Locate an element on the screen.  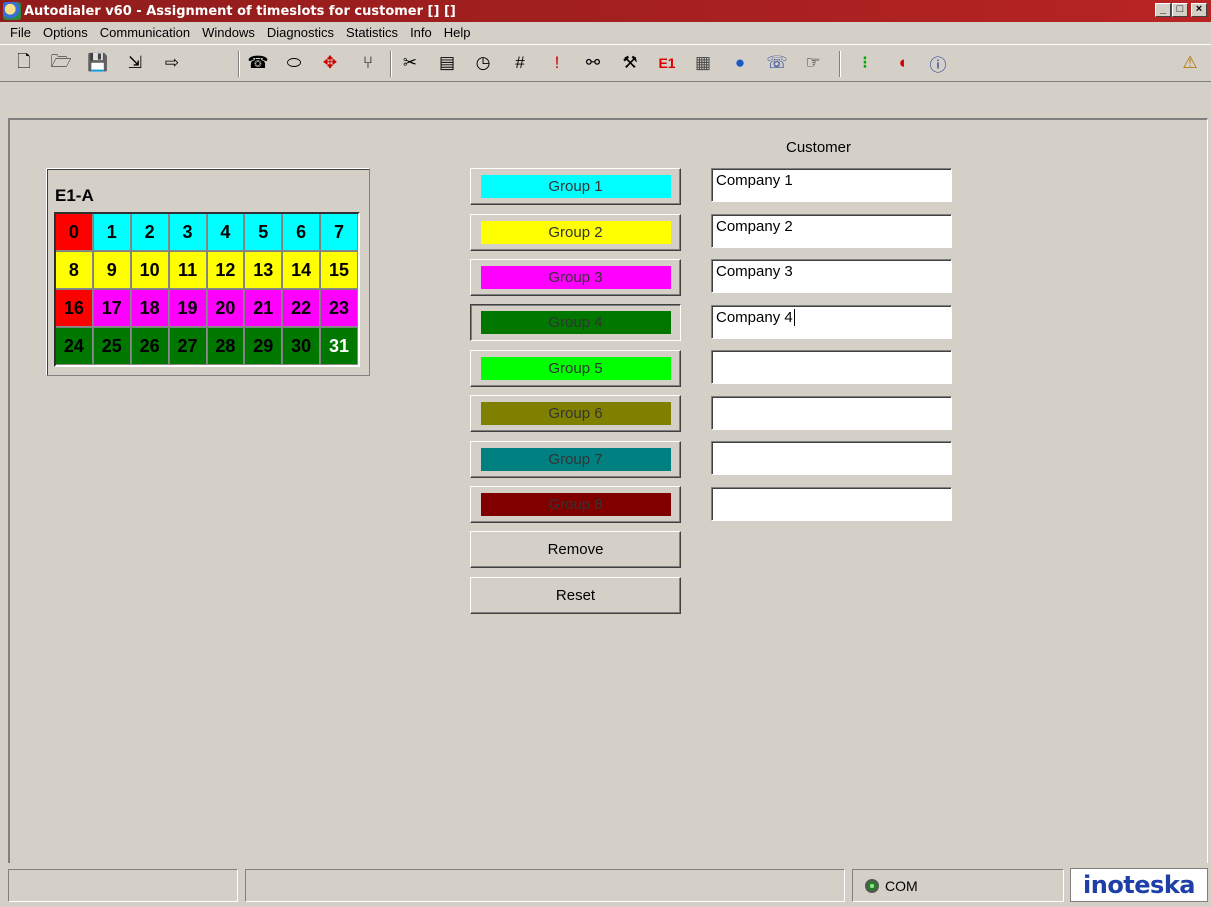
timeslot-cell: 0 is located at coordinates (74, 232).